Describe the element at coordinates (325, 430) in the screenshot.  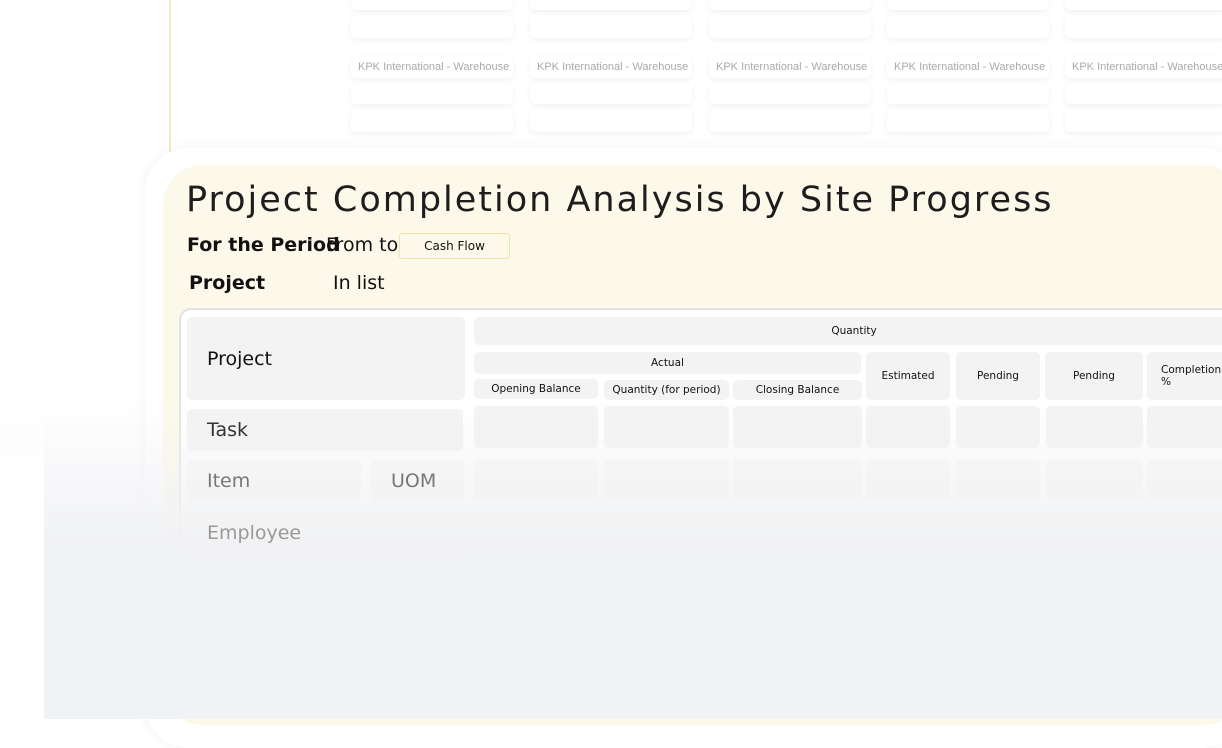
I see `row-header-task: Task` at that location.